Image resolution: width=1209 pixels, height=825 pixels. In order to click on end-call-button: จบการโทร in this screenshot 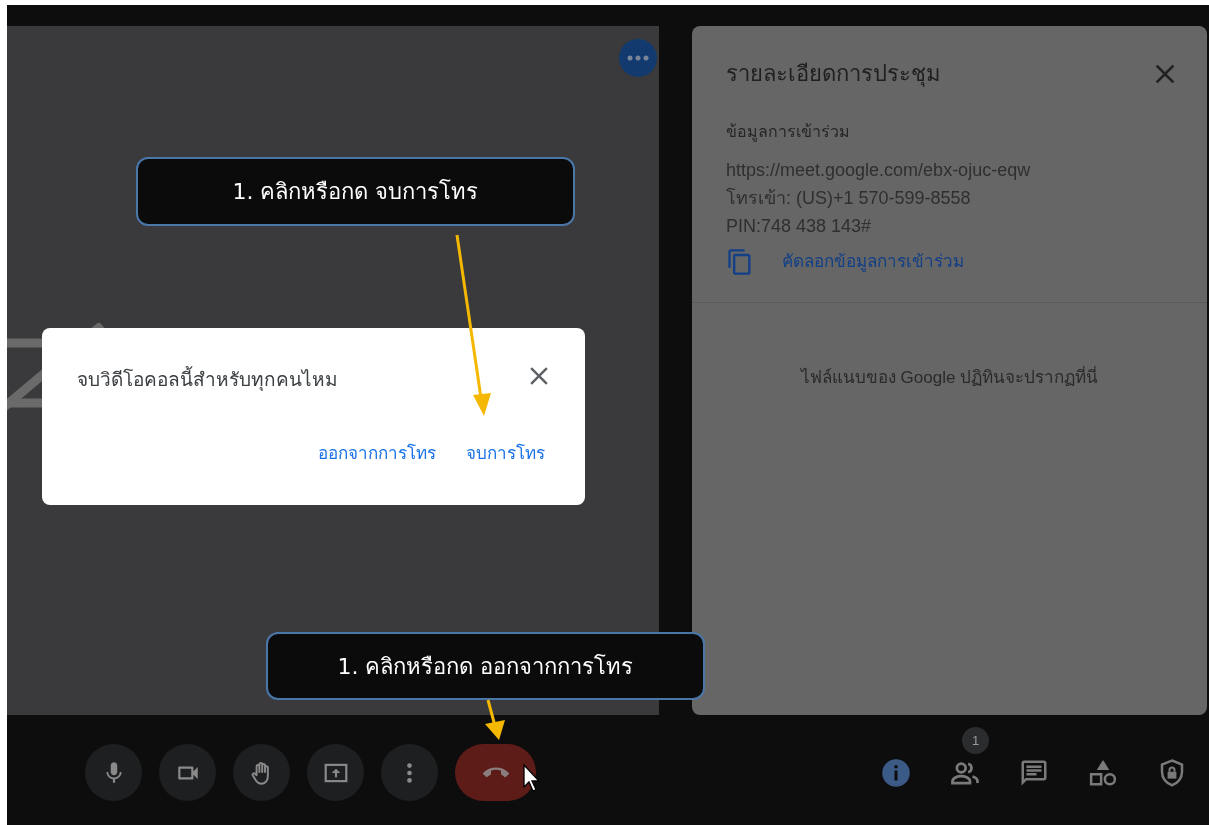, I will do `click(505, 454)`.